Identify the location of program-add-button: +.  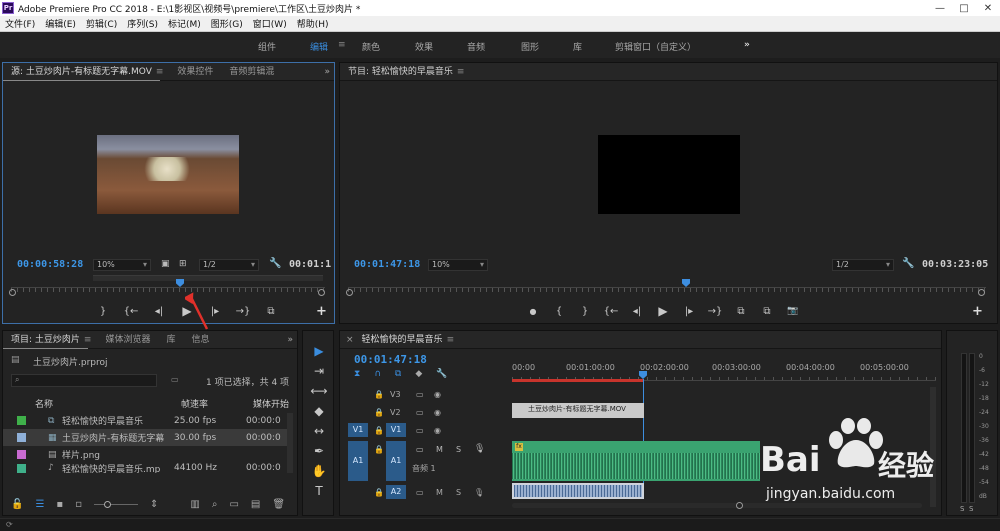
(977, 311).